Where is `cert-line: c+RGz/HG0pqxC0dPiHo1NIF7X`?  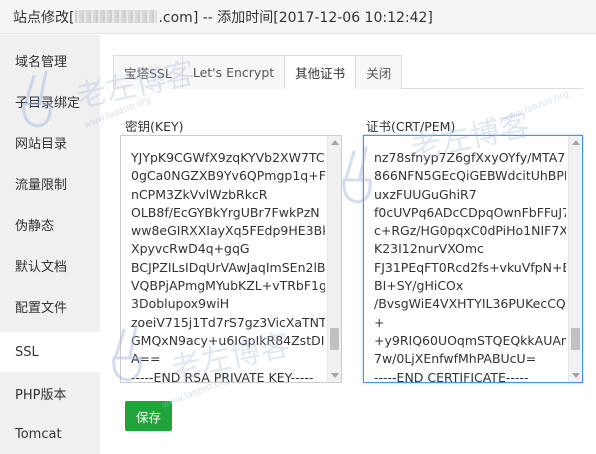 cert-line: c+RGz/HG0pqxC0dPiHo1NIF7X is located at coordinates (470, 231).